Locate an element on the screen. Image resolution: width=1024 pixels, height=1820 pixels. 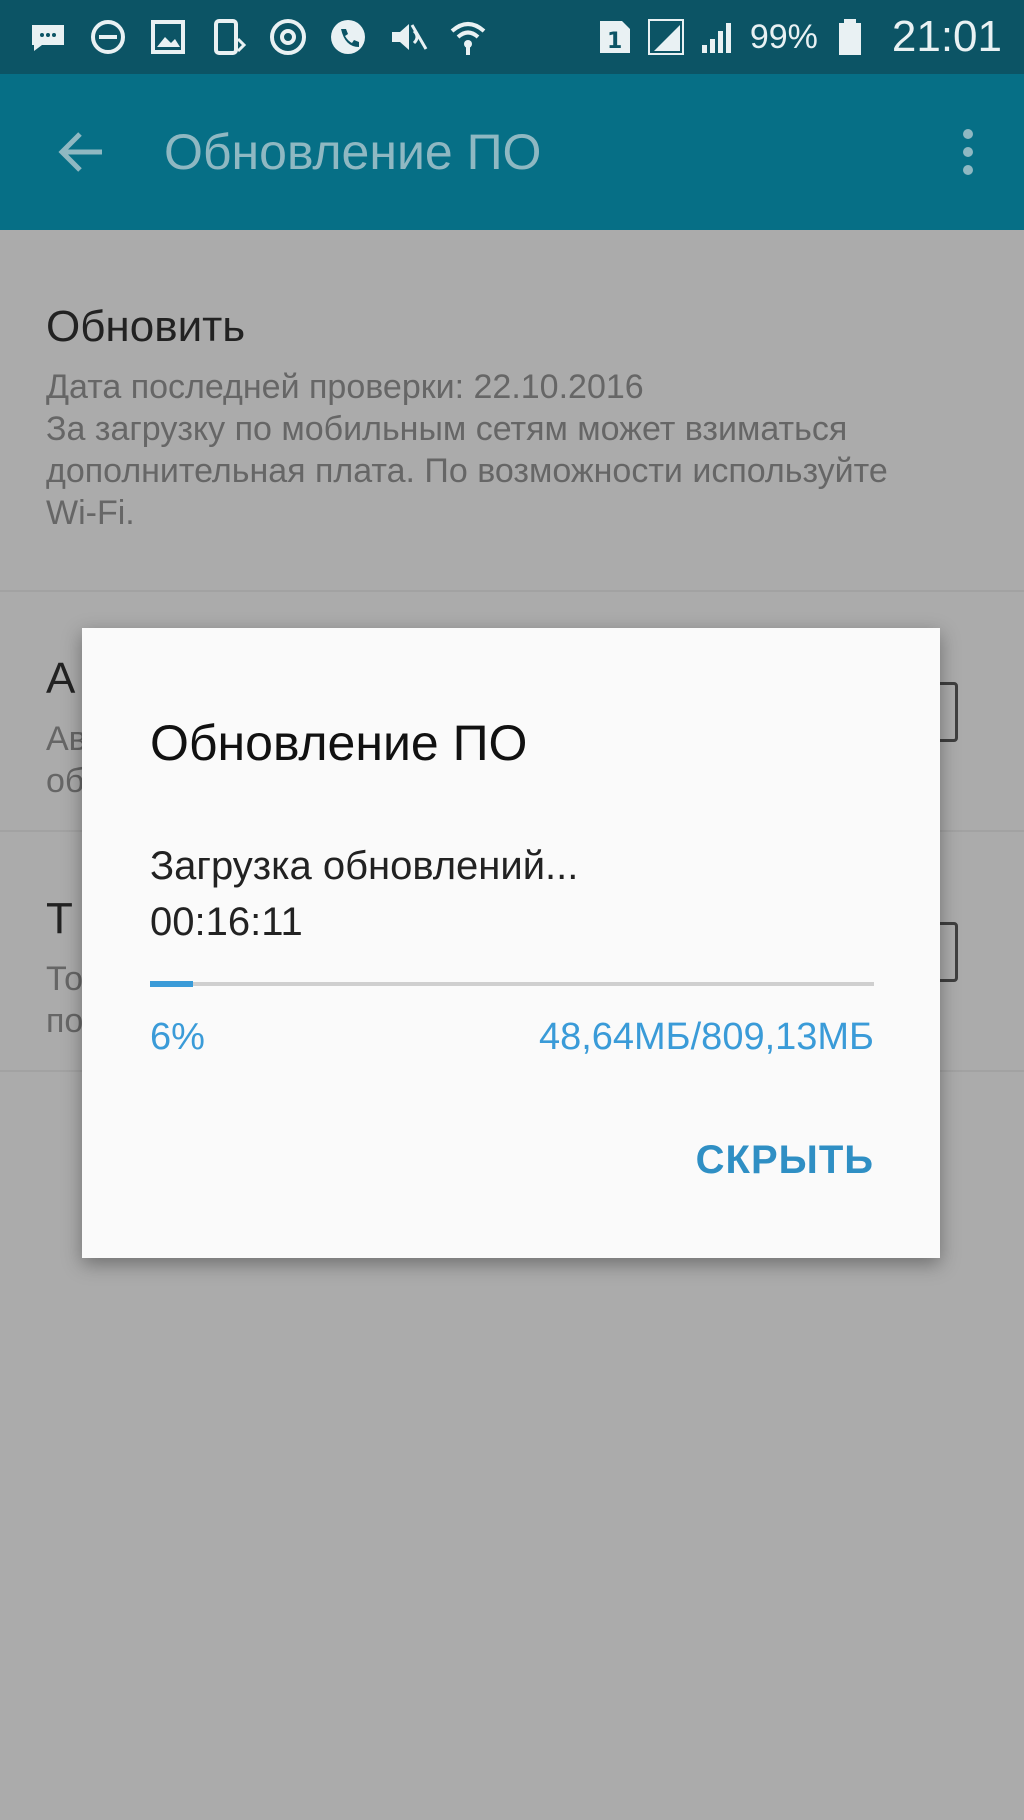
setting-title: А is located at coordinates (61, 678).